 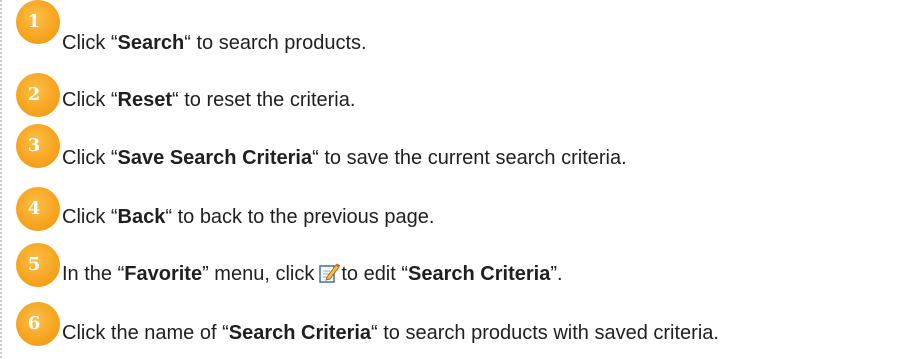 I want to click on step-5-middle2: to edit “, so click(x=375, y=274).